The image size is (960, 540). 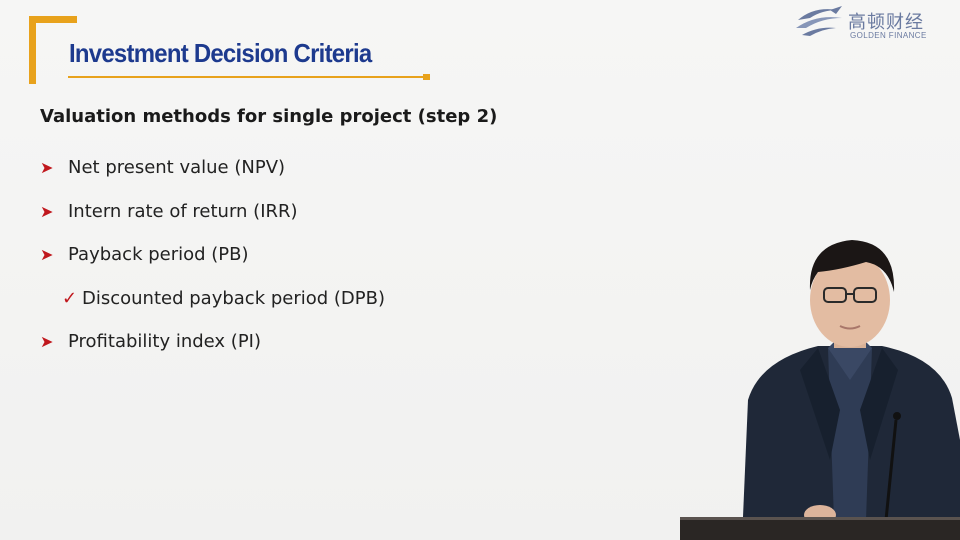 I want to click on logo-english-text: GOLDEN FINANCE, so click(x=888, y=35).